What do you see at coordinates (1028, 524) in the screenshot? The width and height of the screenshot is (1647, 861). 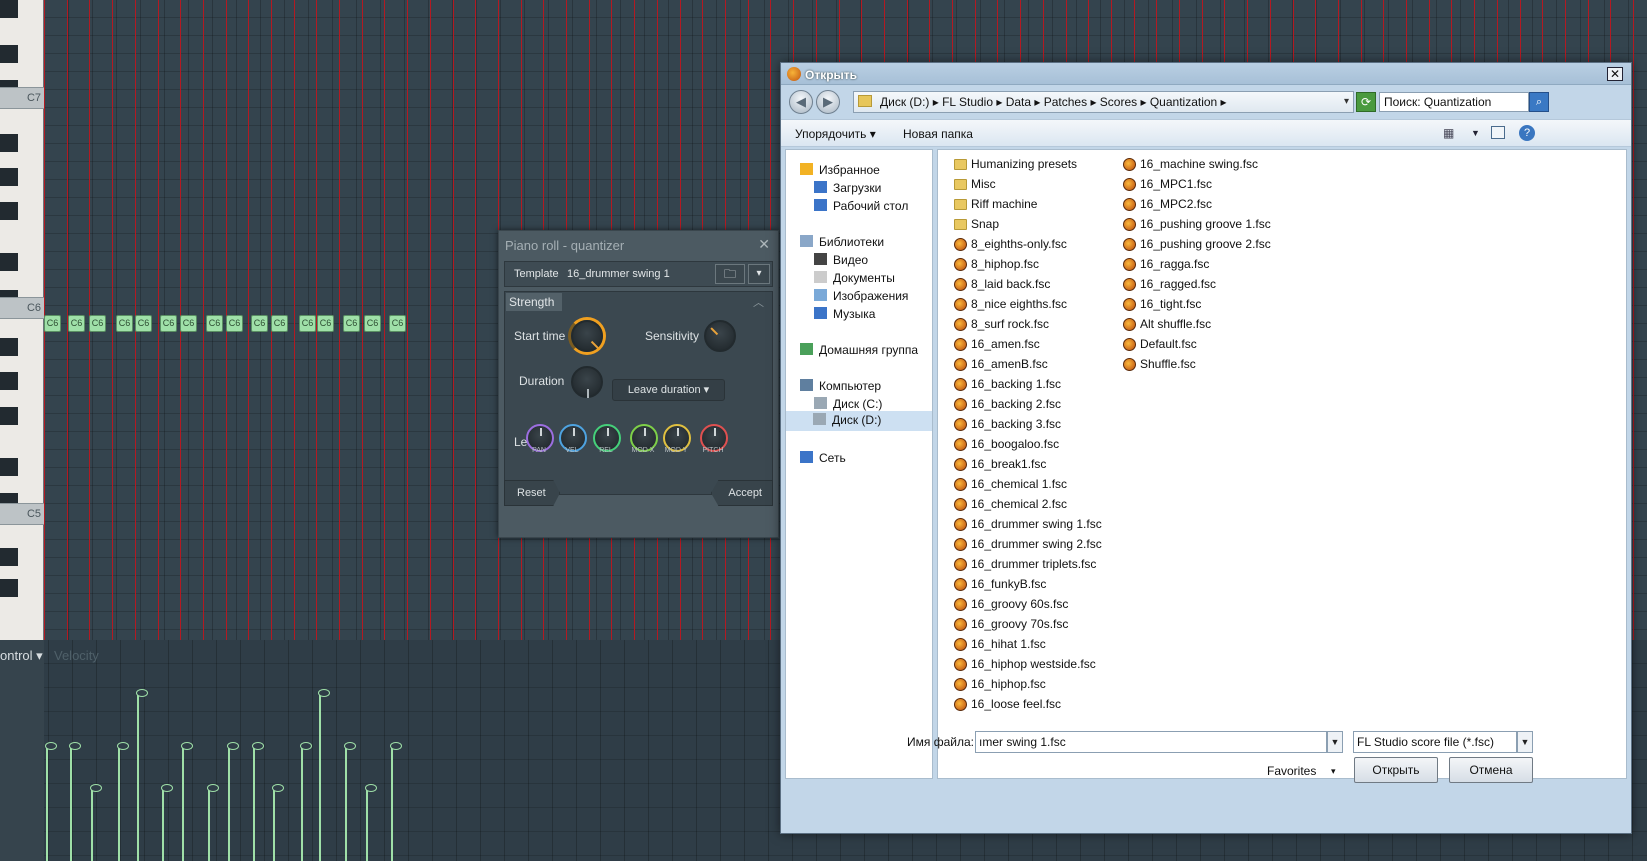 I see `file-item: 16_drummer swing 1.fsc` at bounding box center [1028, 524].